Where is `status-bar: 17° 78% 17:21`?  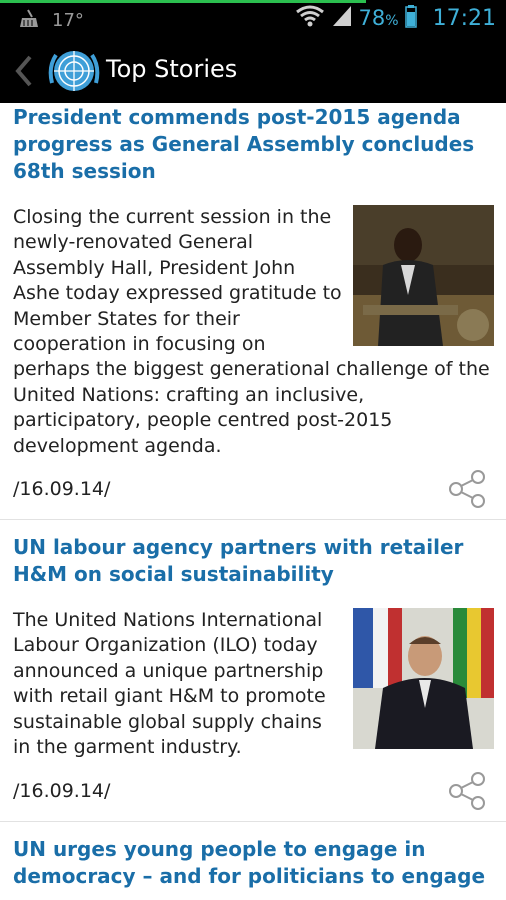
status-bar: 17° 78% 17:21 is located at coordinates (253, 18).